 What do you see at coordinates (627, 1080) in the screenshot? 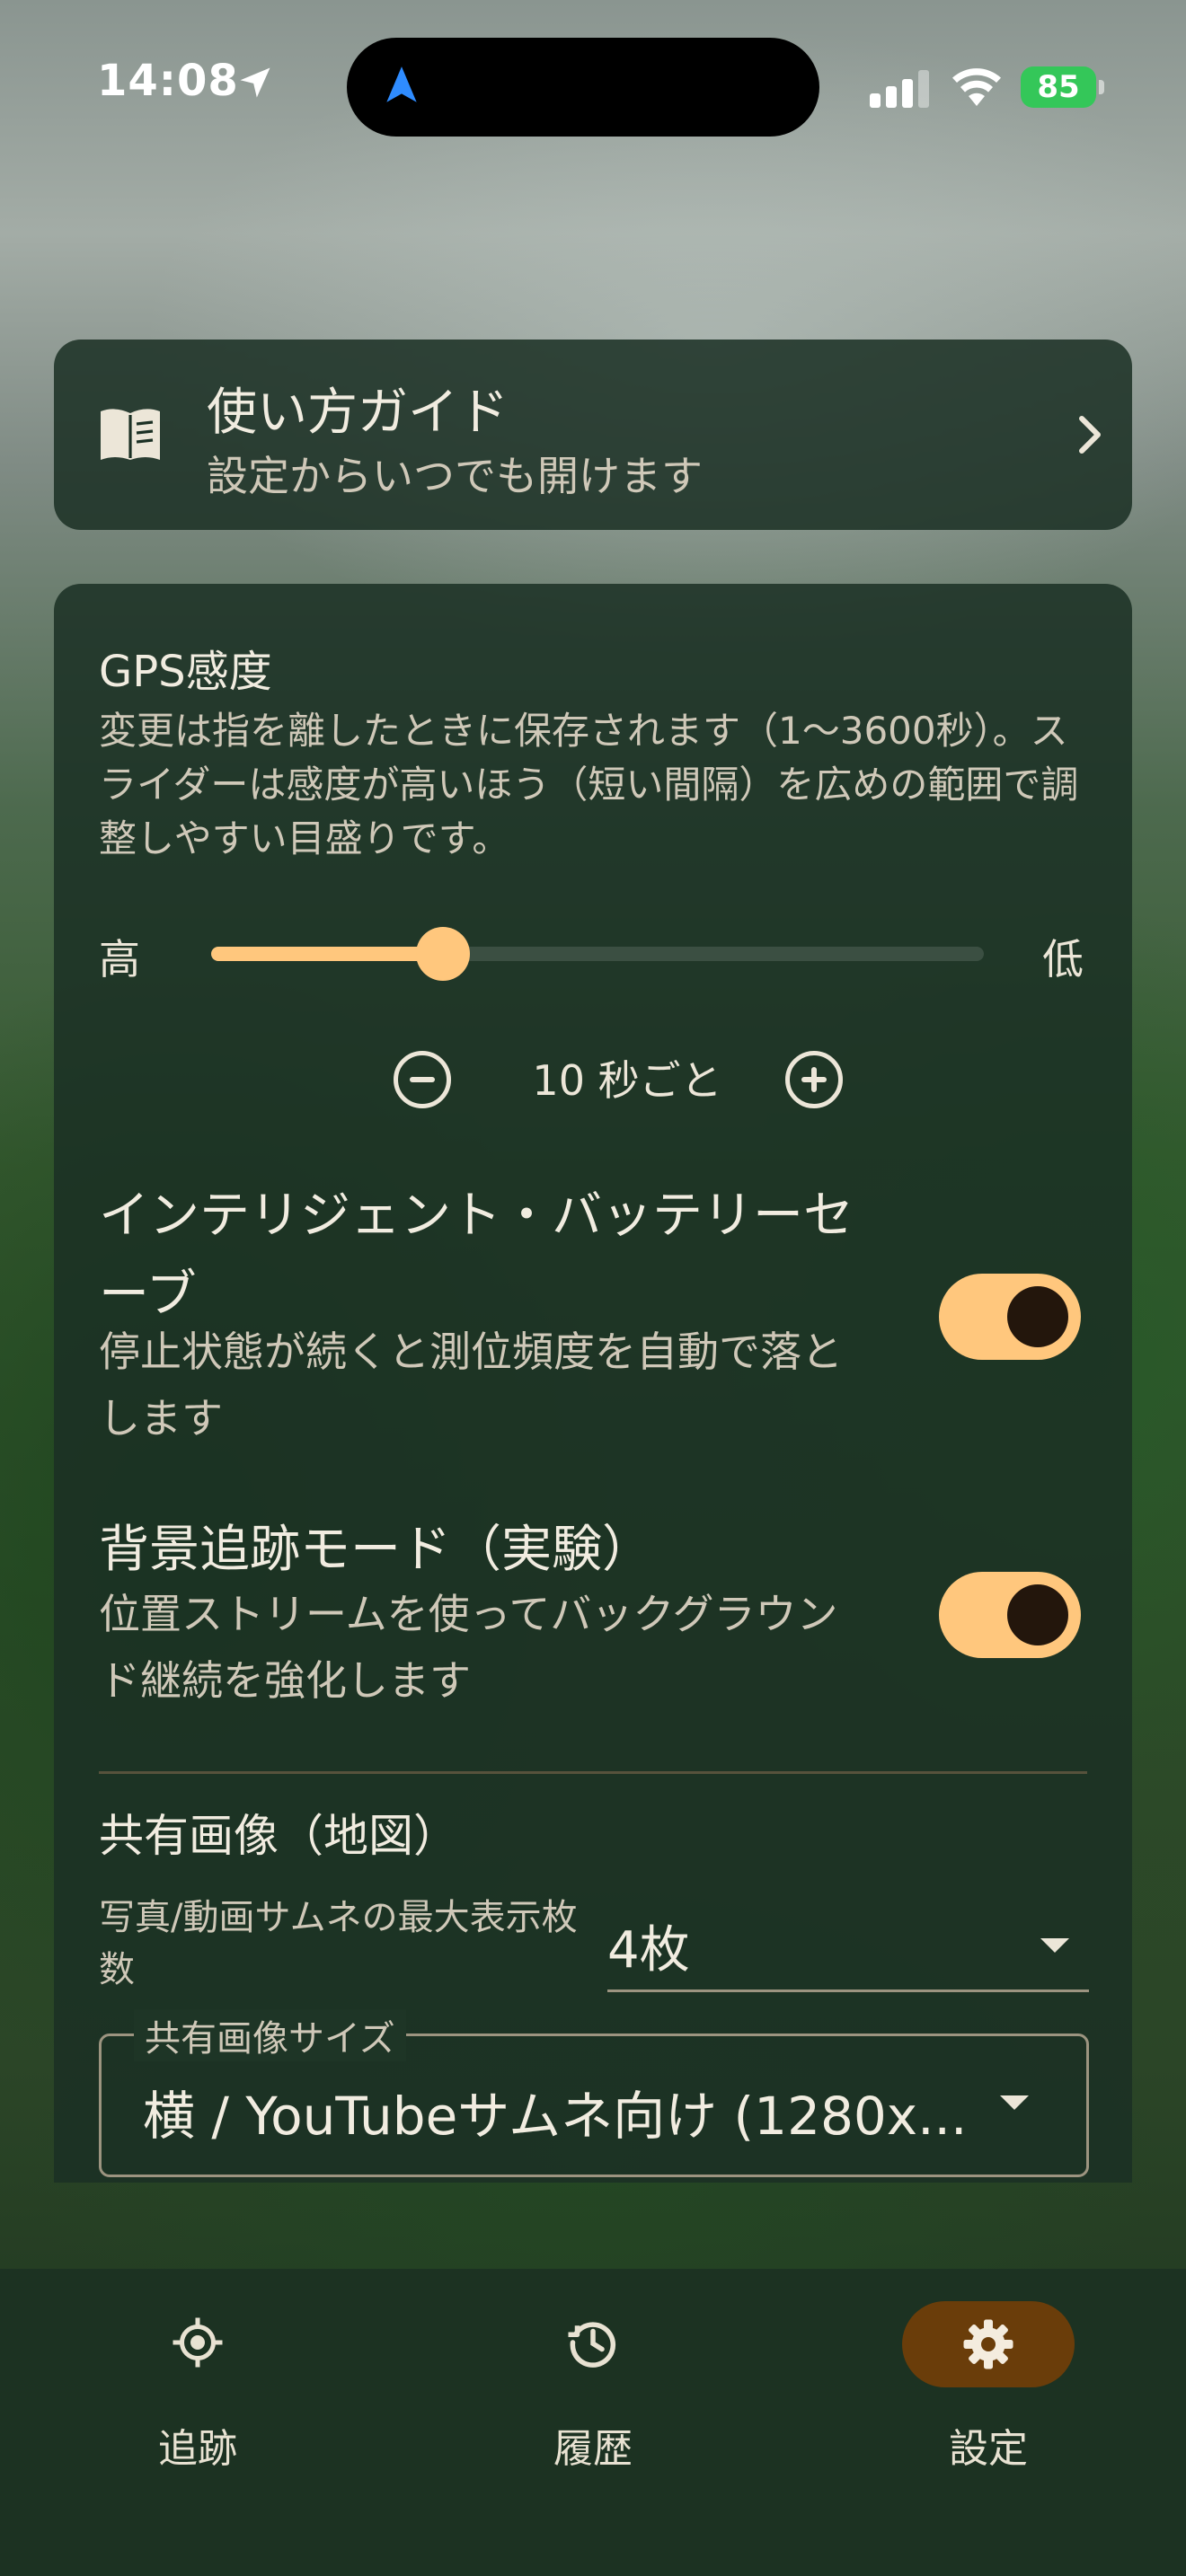
I see `interval-value: 10 秒ごと` at bounding box center [627, 1080].